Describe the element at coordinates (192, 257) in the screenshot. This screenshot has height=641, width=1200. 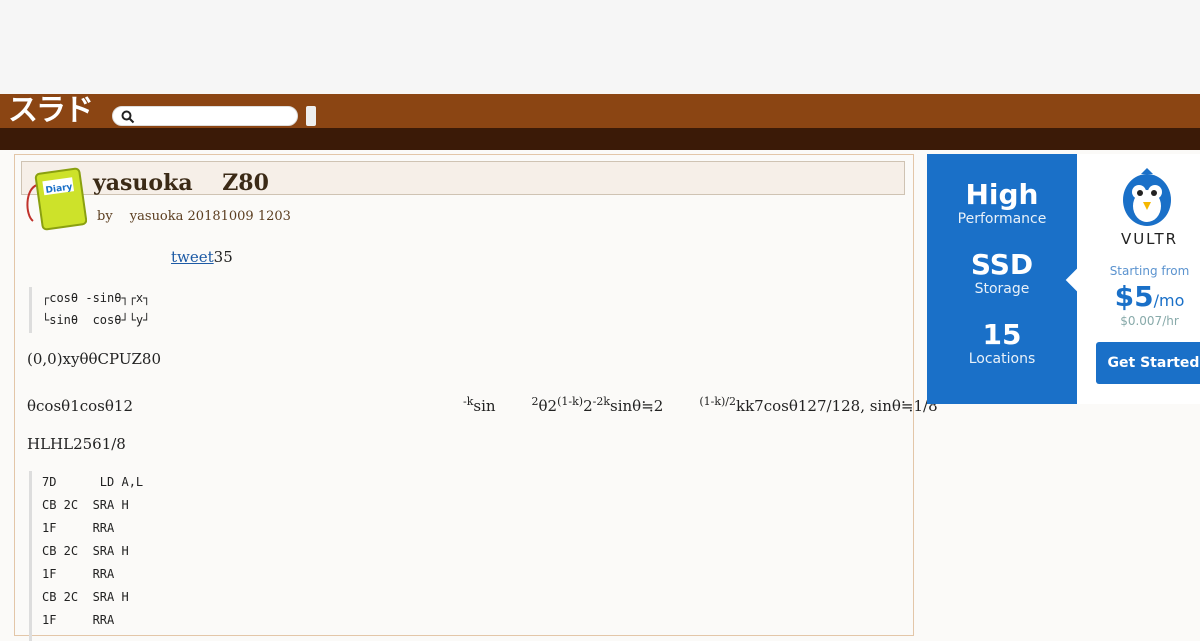
I see `tweet-link: tweet` at that location.